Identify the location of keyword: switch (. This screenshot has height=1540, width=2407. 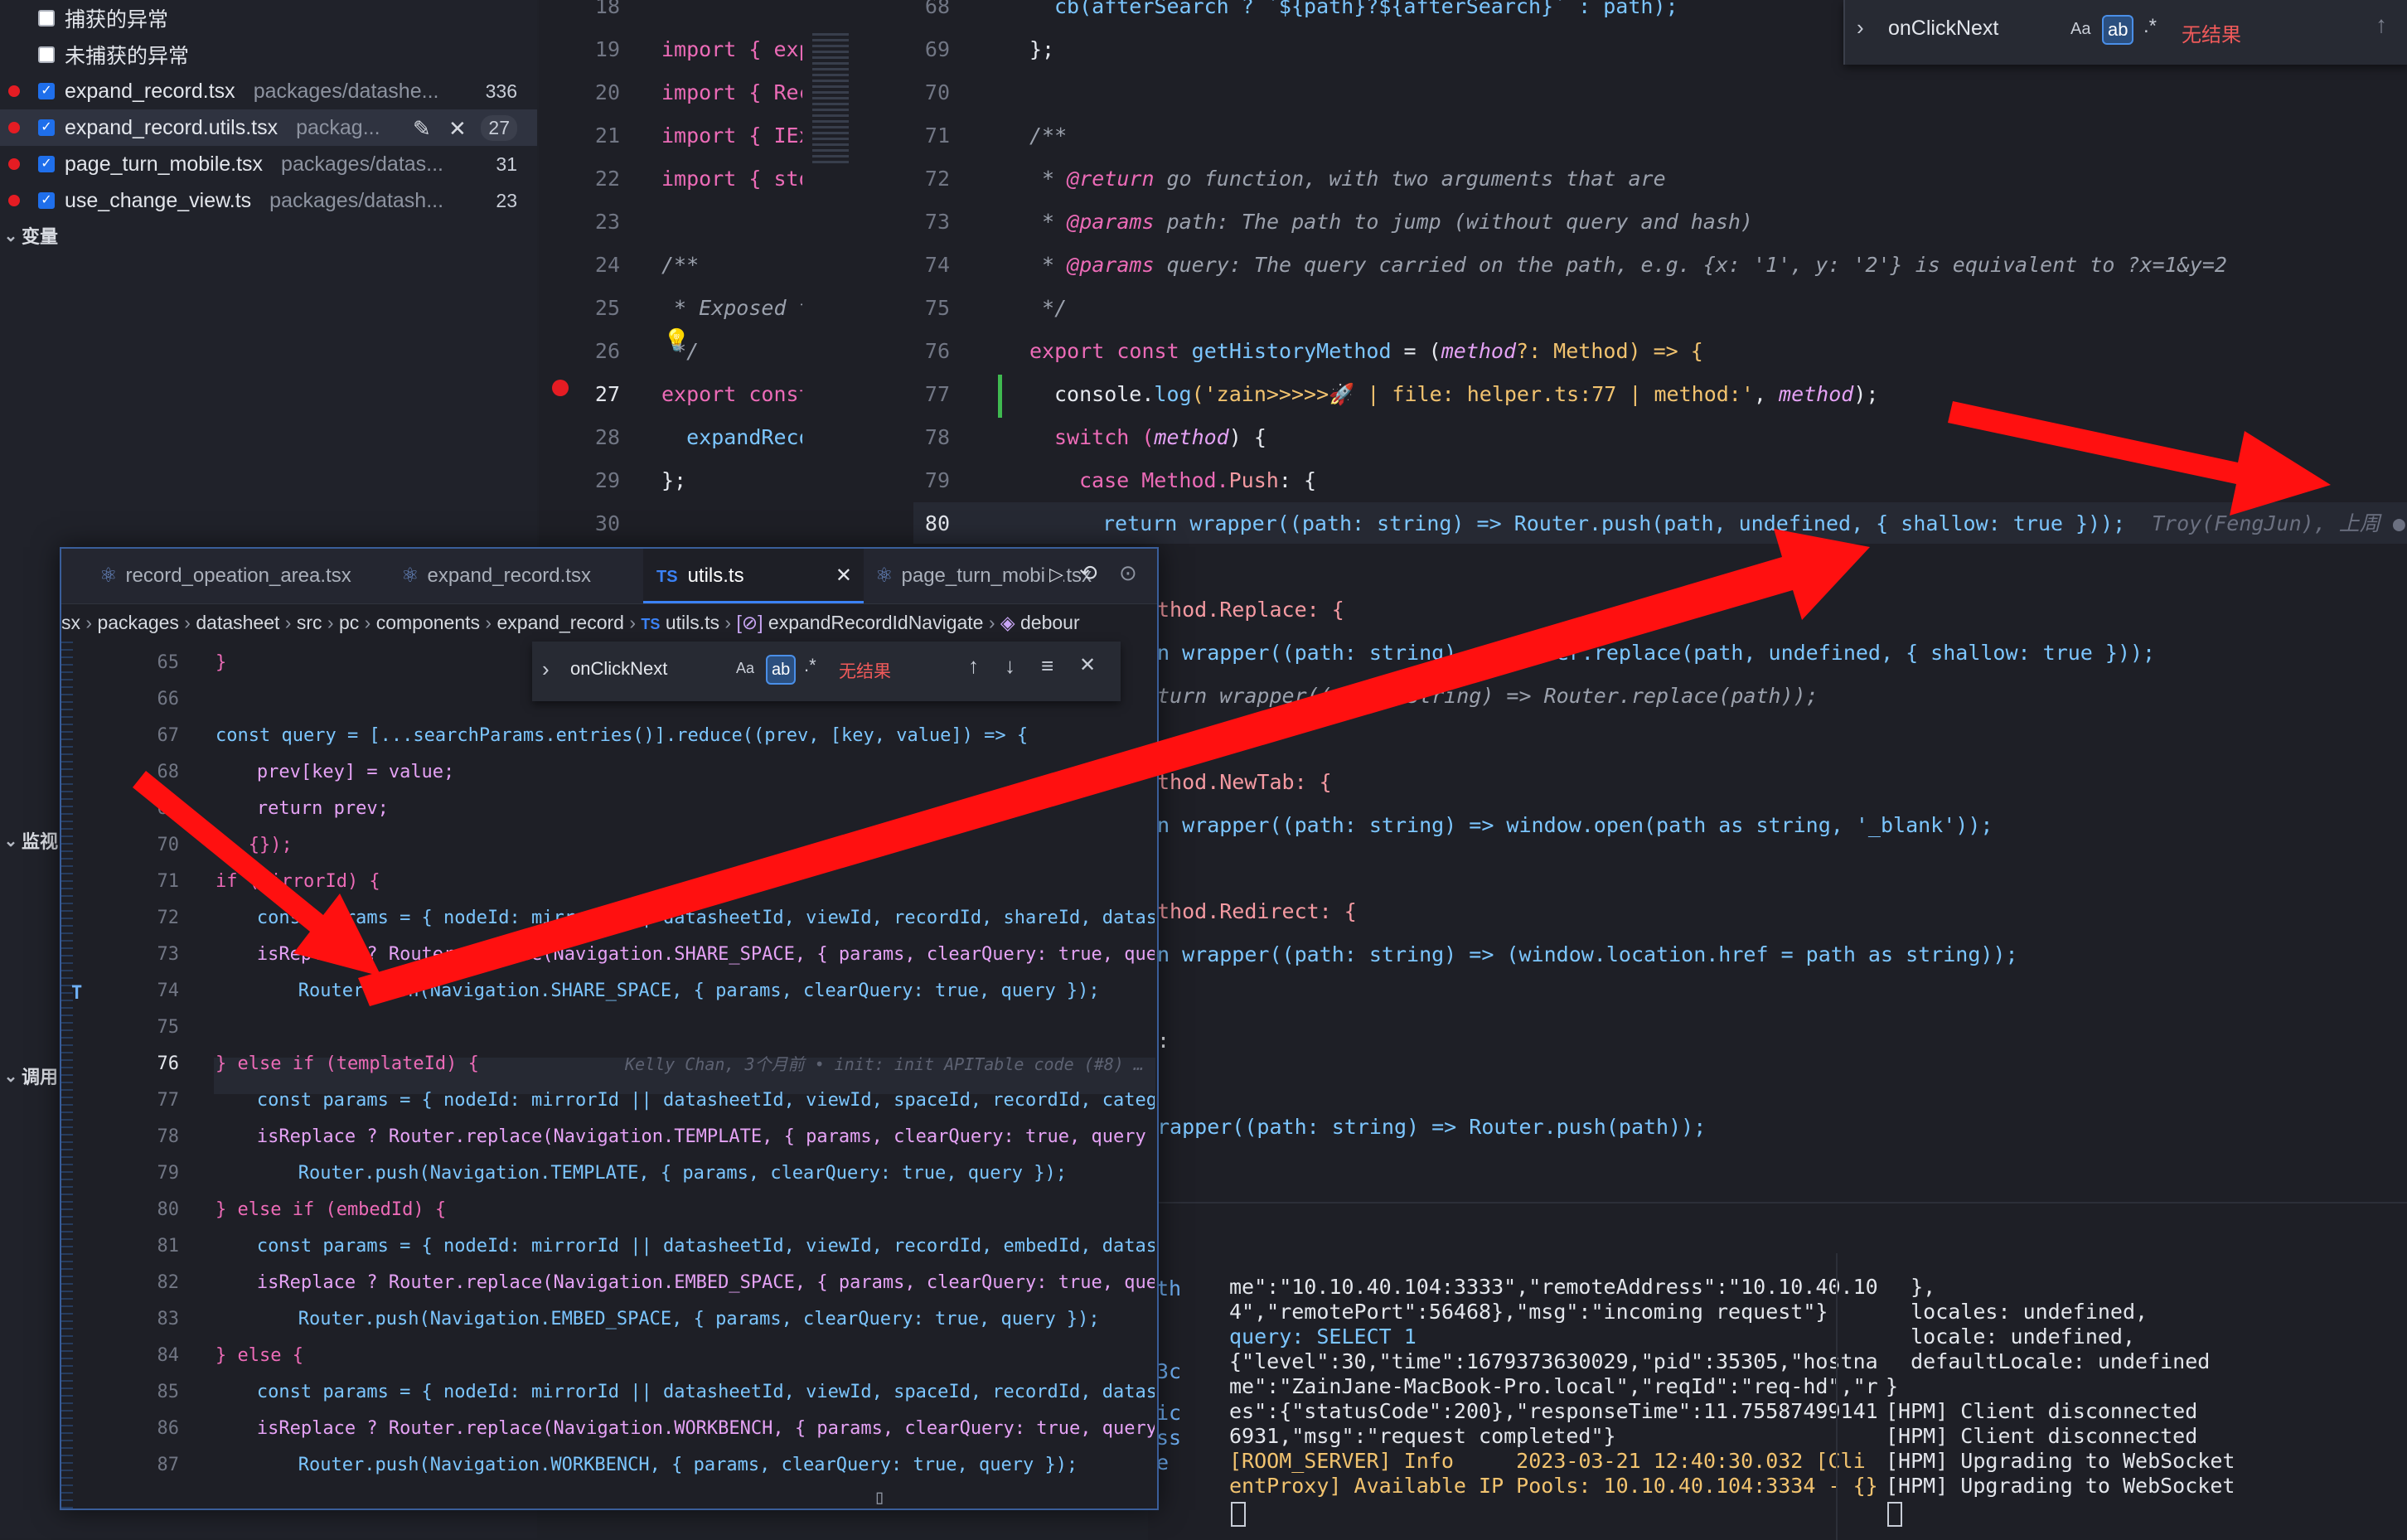
(1104, 437).